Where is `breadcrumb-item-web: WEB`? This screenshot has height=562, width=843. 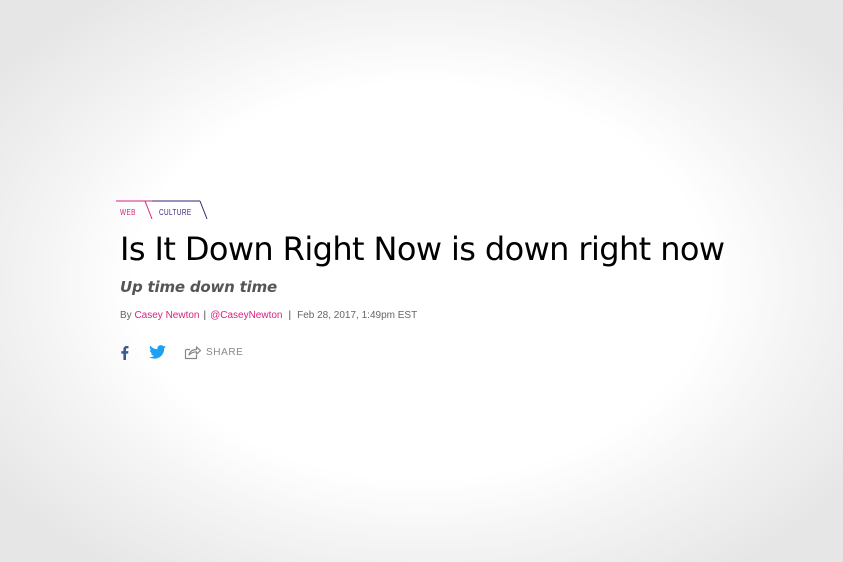
breadcrumb-item-web: WEB is located at coordinates (128, 212).